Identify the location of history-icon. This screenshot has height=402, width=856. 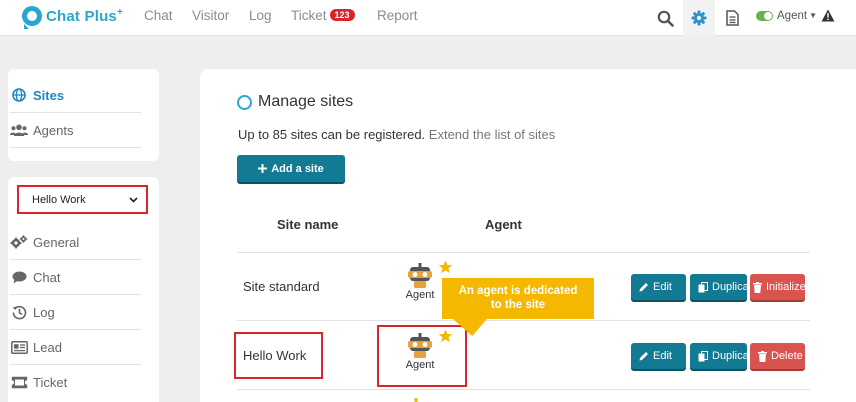
(19, 312).